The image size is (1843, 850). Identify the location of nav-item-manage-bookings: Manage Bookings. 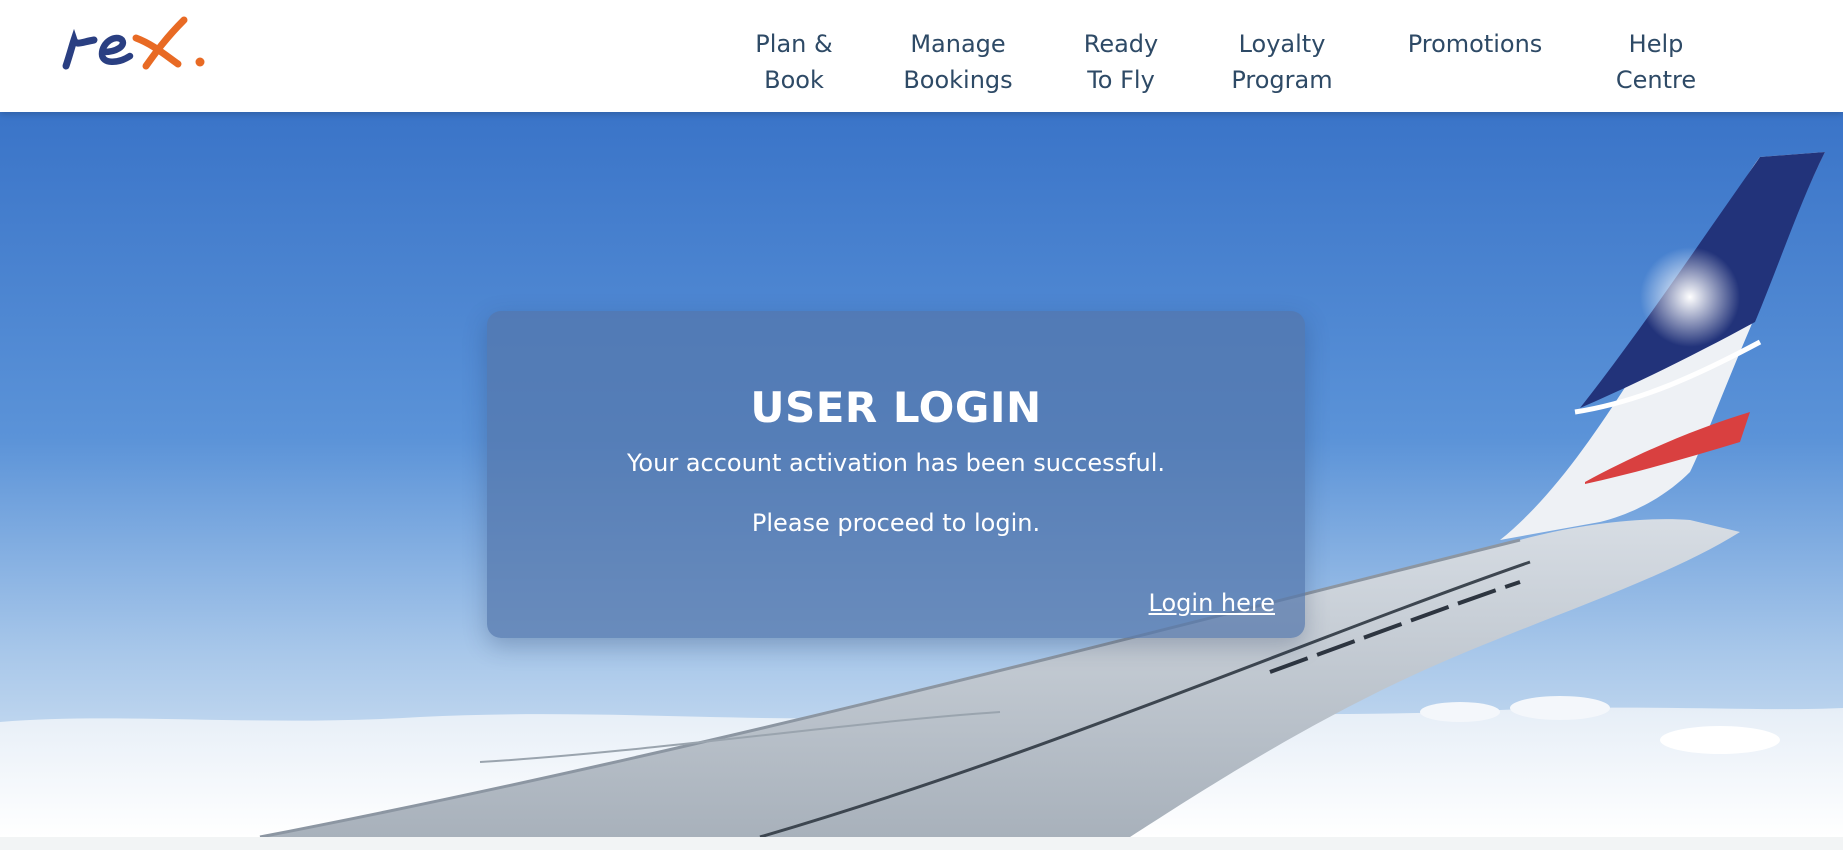
(958, 62).